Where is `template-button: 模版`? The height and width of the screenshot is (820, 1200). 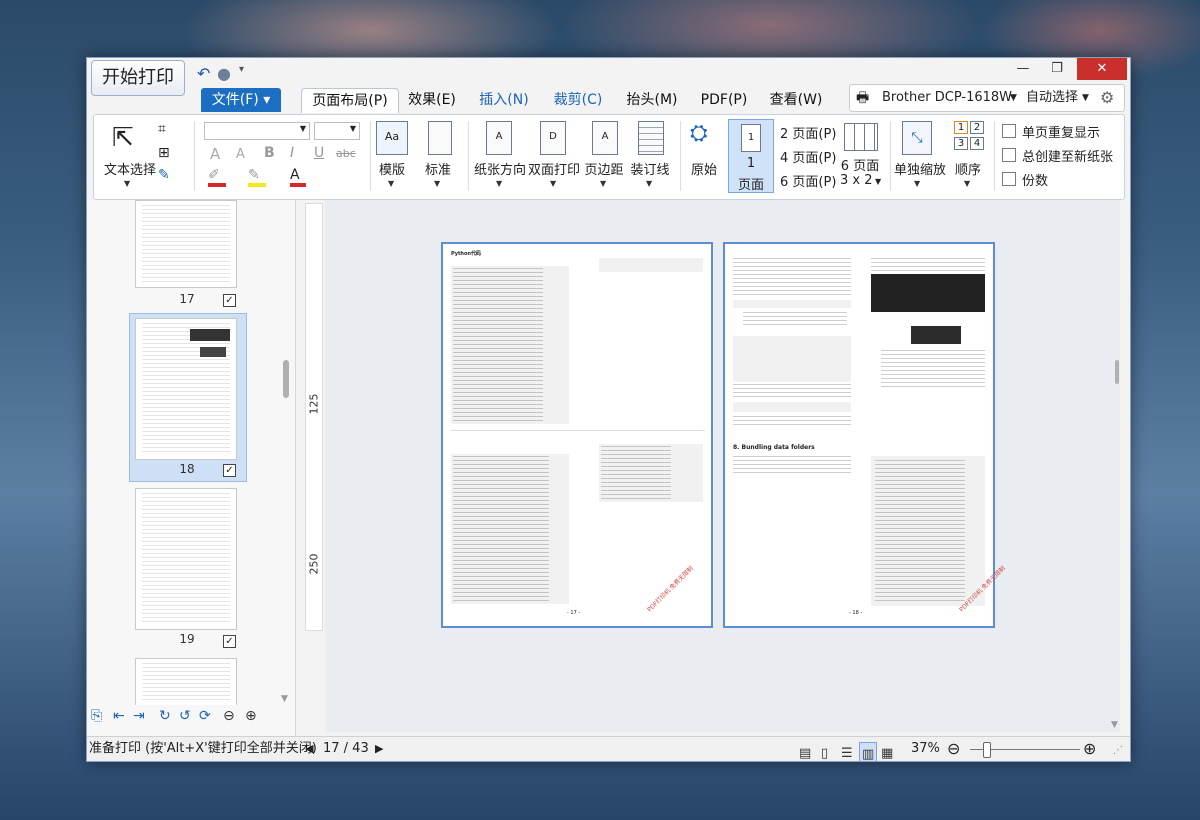
template-button: 模版 is located at coordinates (392, 168).